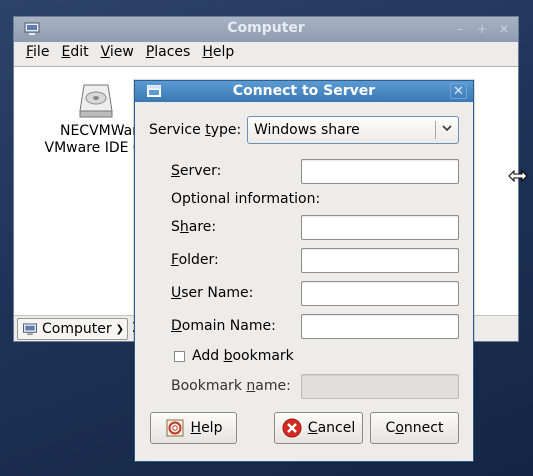  What do you see at coordinates (380, 293) in the screenshot?
I see `user-name-input` at bounding box center [380, 293].